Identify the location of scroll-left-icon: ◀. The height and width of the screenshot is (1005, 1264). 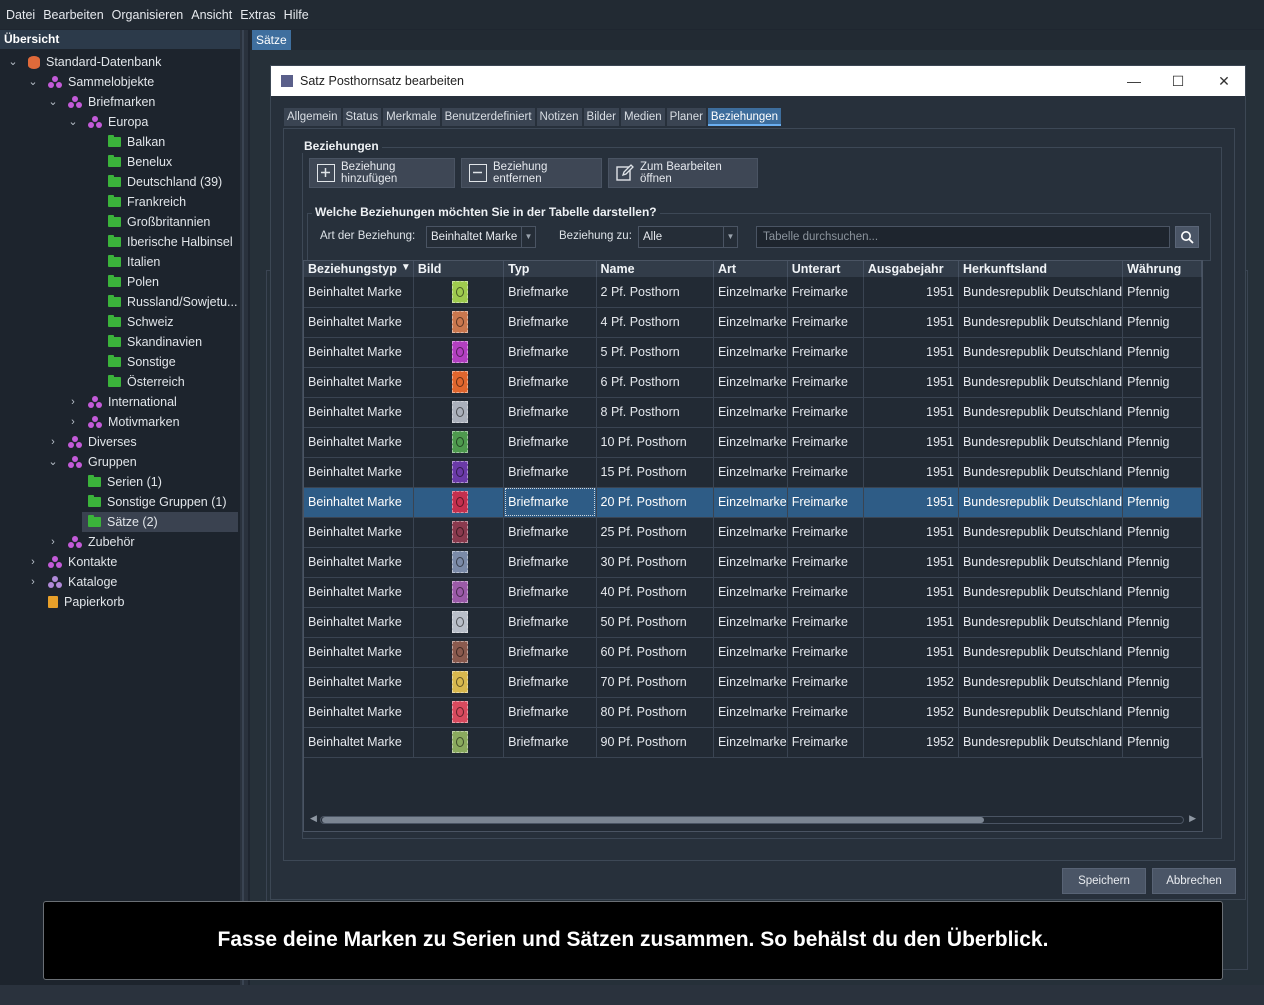
(313, 818).